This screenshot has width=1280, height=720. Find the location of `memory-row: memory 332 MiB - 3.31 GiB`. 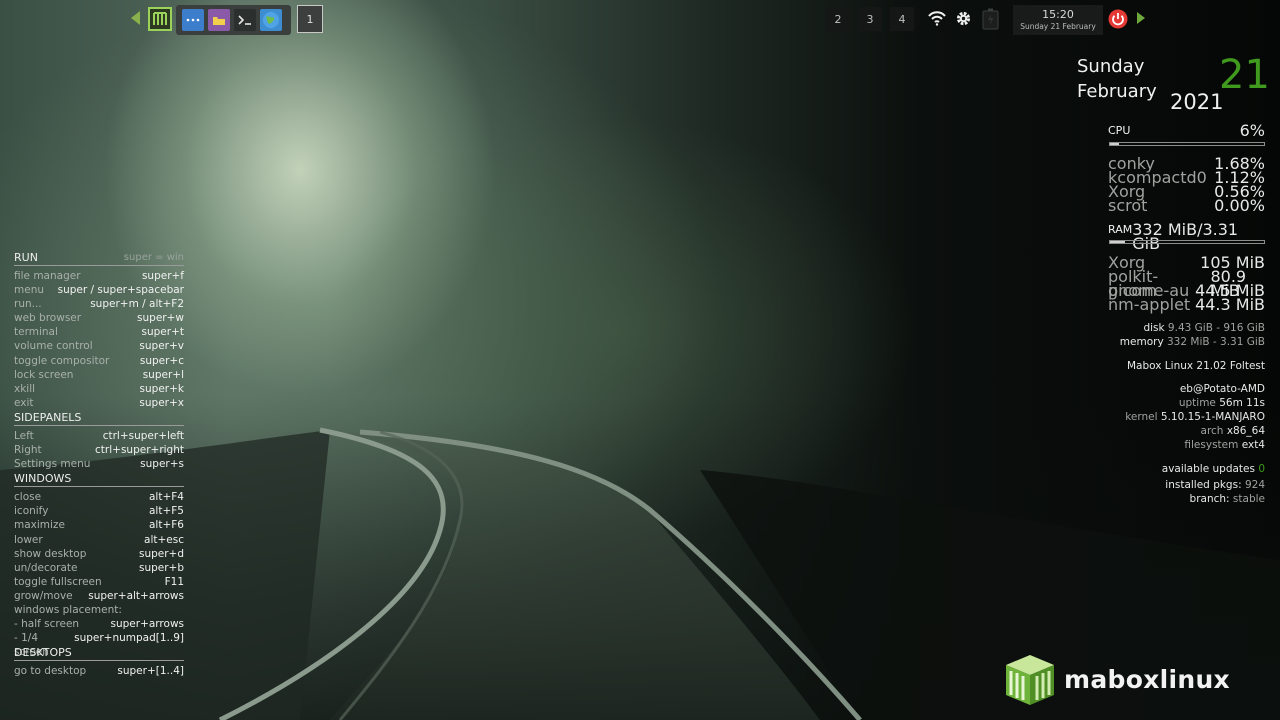

memory-row: memory 332 MiB - 3.31 GiB is located at coordinates (1192, 342).